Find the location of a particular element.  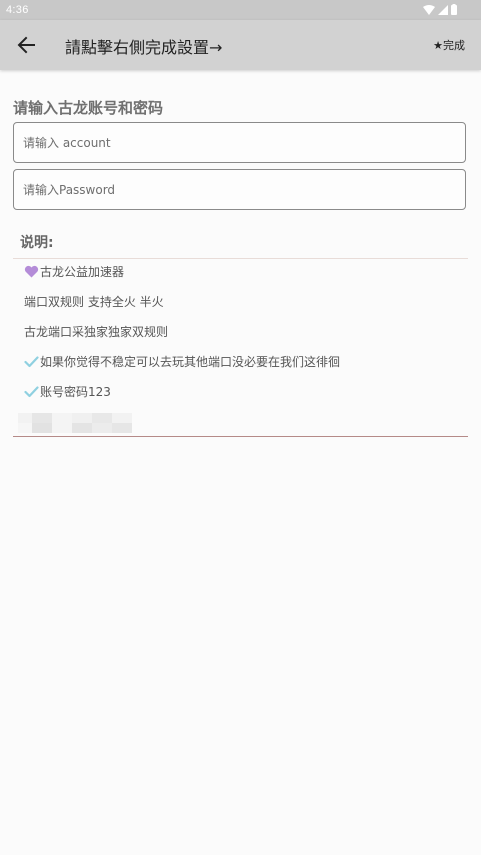

note-text-4: 如果你觉得不稳定可以去玩其他端口没必要在我们这徘徊 is located at coordinates (190, 362).